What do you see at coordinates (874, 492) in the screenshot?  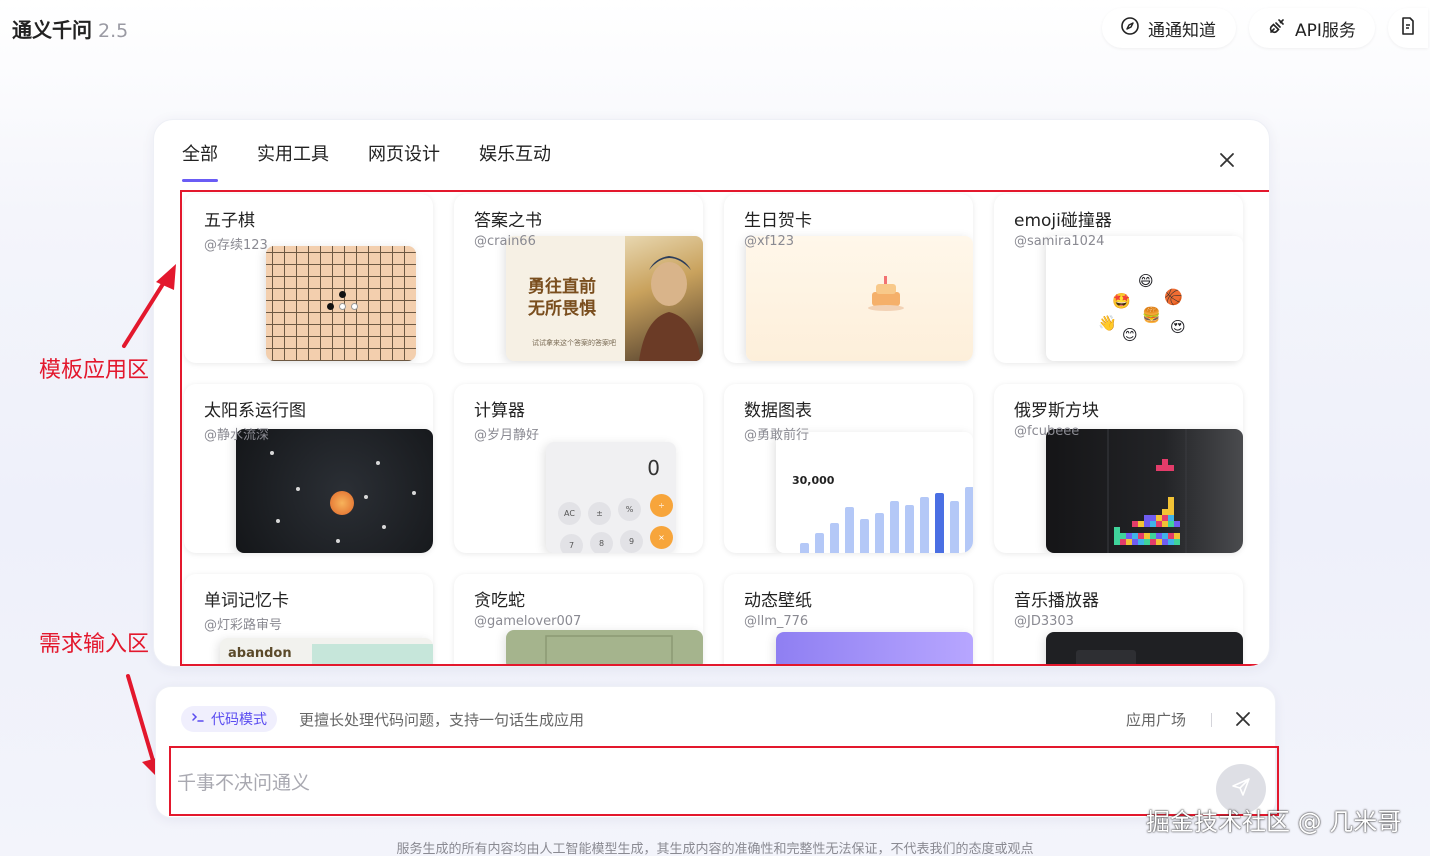 I see `bar-chart-thumbnail: 30,000` at bounding box center [874, 492].